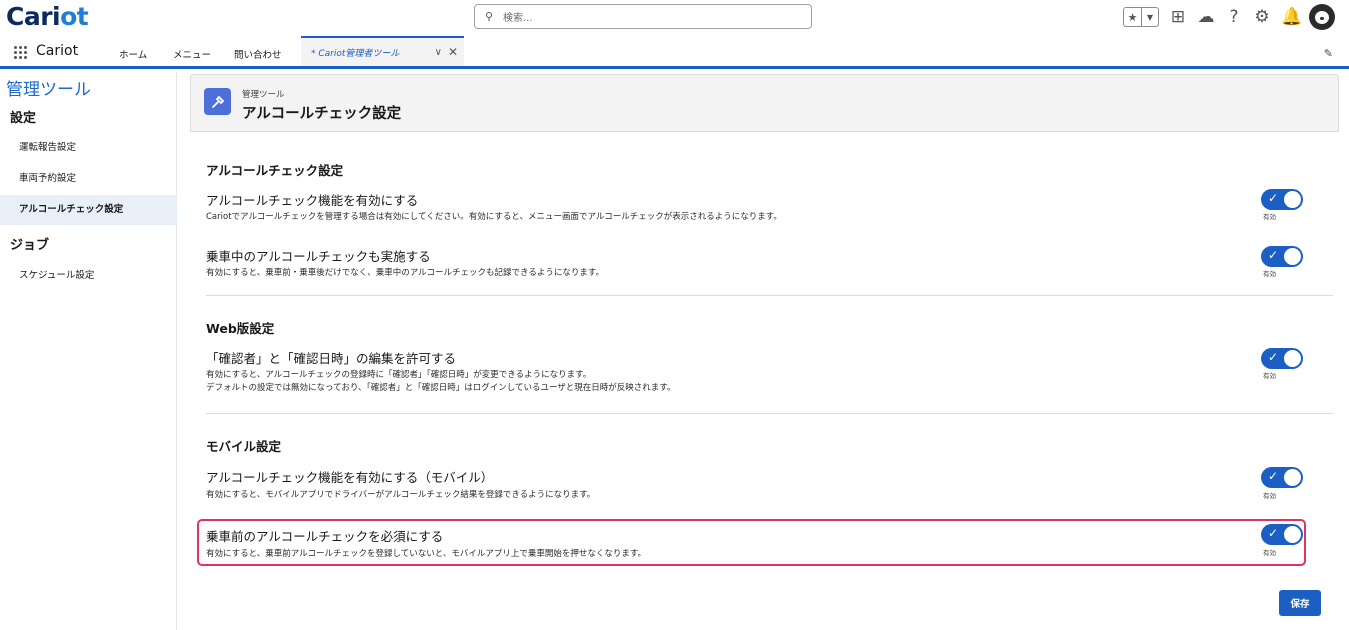  Describe the element at coordinates (275, 170) in the screenshot. I see `section-title-alcohol-check: アルコールチェック設定` at that location.